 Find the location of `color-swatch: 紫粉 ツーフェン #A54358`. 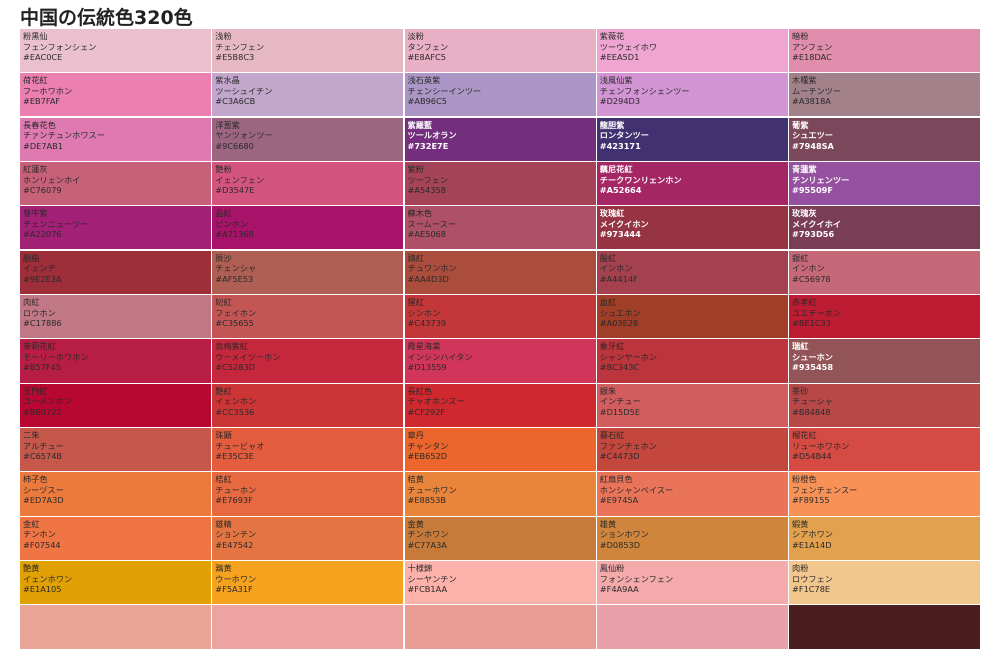

color-swatch: 紫粉 ツーフェン #A54358 is located at coordinates (500, 184).